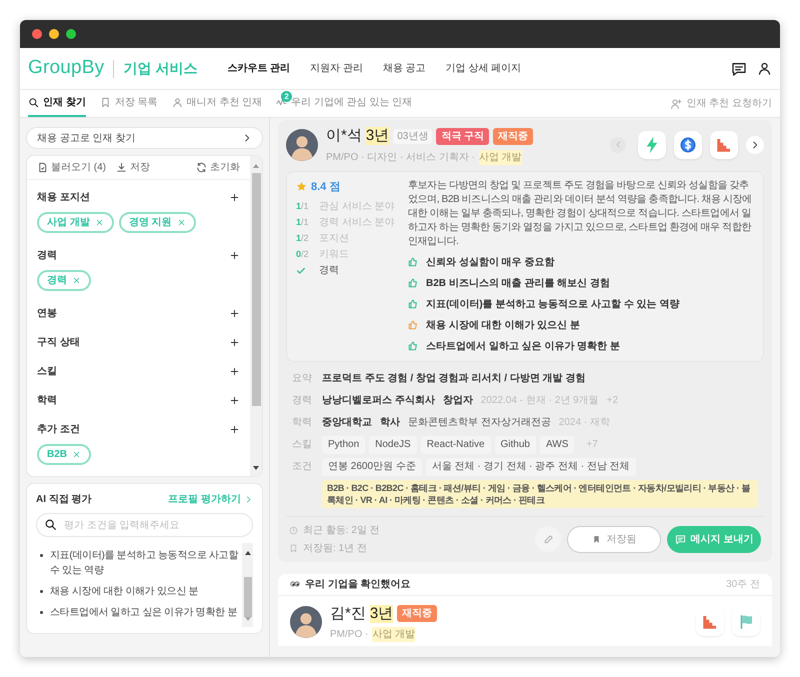 Image resolution: width=800 pixels, height=677 pixels. I want to click on check-icon, so click(301, 271).